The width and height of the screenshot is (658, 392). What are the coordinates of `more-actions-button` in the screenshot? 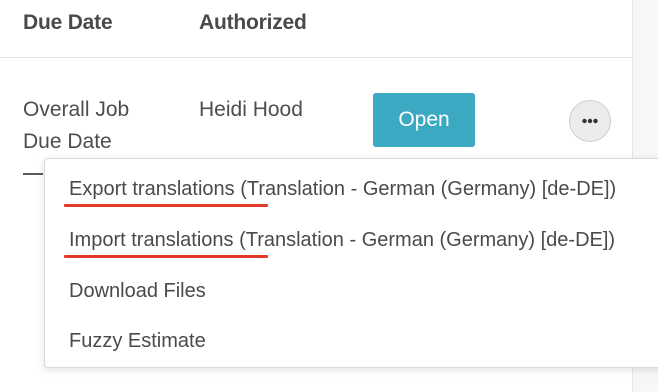 It's located at (590, 121).